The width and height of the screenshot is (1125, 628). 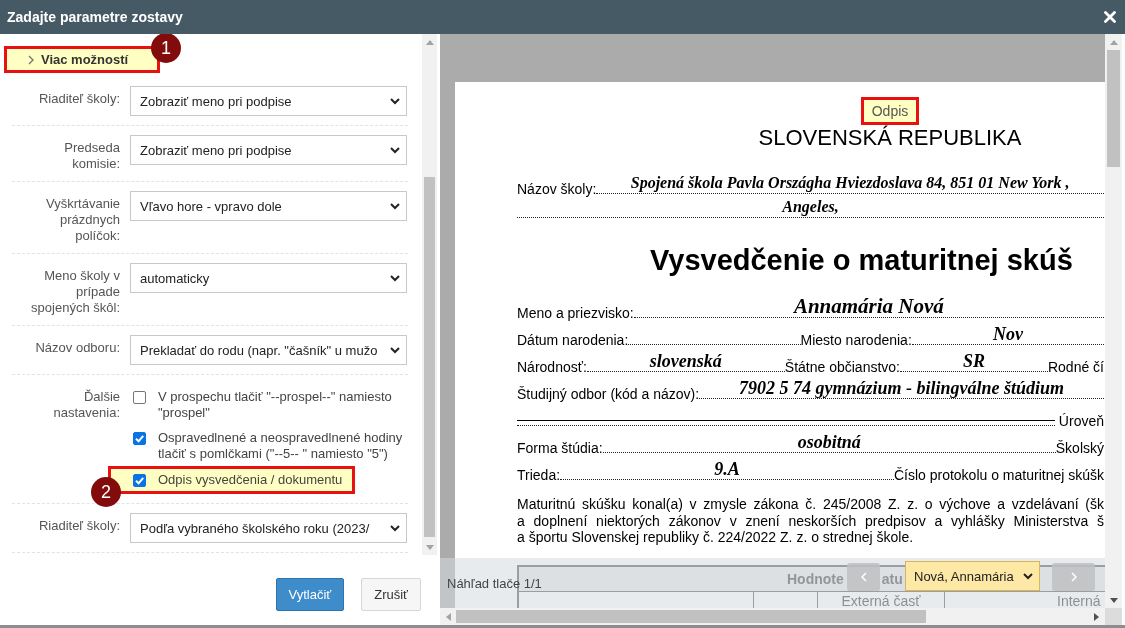 I want to click on field-label: Školský, so click(x=1079, y=448).